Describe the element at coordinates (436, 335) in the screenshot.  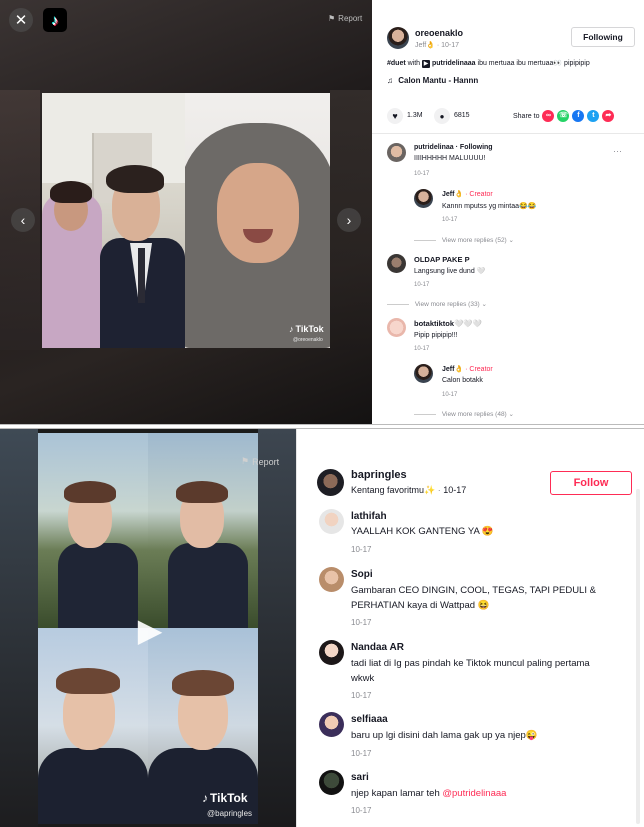
I see `comment-text: Pipip pipipip!!!` at that location.